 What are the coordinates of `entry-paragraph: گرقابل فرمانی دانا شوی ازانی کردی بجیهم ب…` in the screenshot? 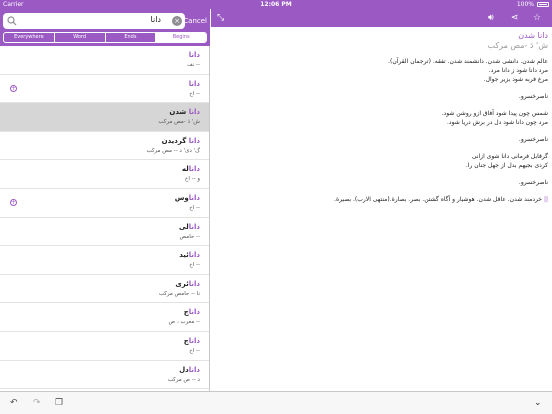 It's located at (381, 161).